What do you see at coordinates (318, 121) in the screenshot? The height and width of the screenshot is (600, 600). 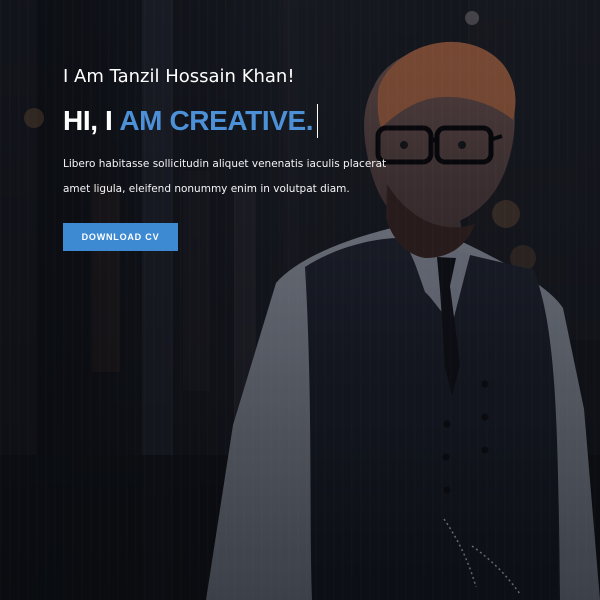 I see `typing-caret` at bounding box center [318, 121].